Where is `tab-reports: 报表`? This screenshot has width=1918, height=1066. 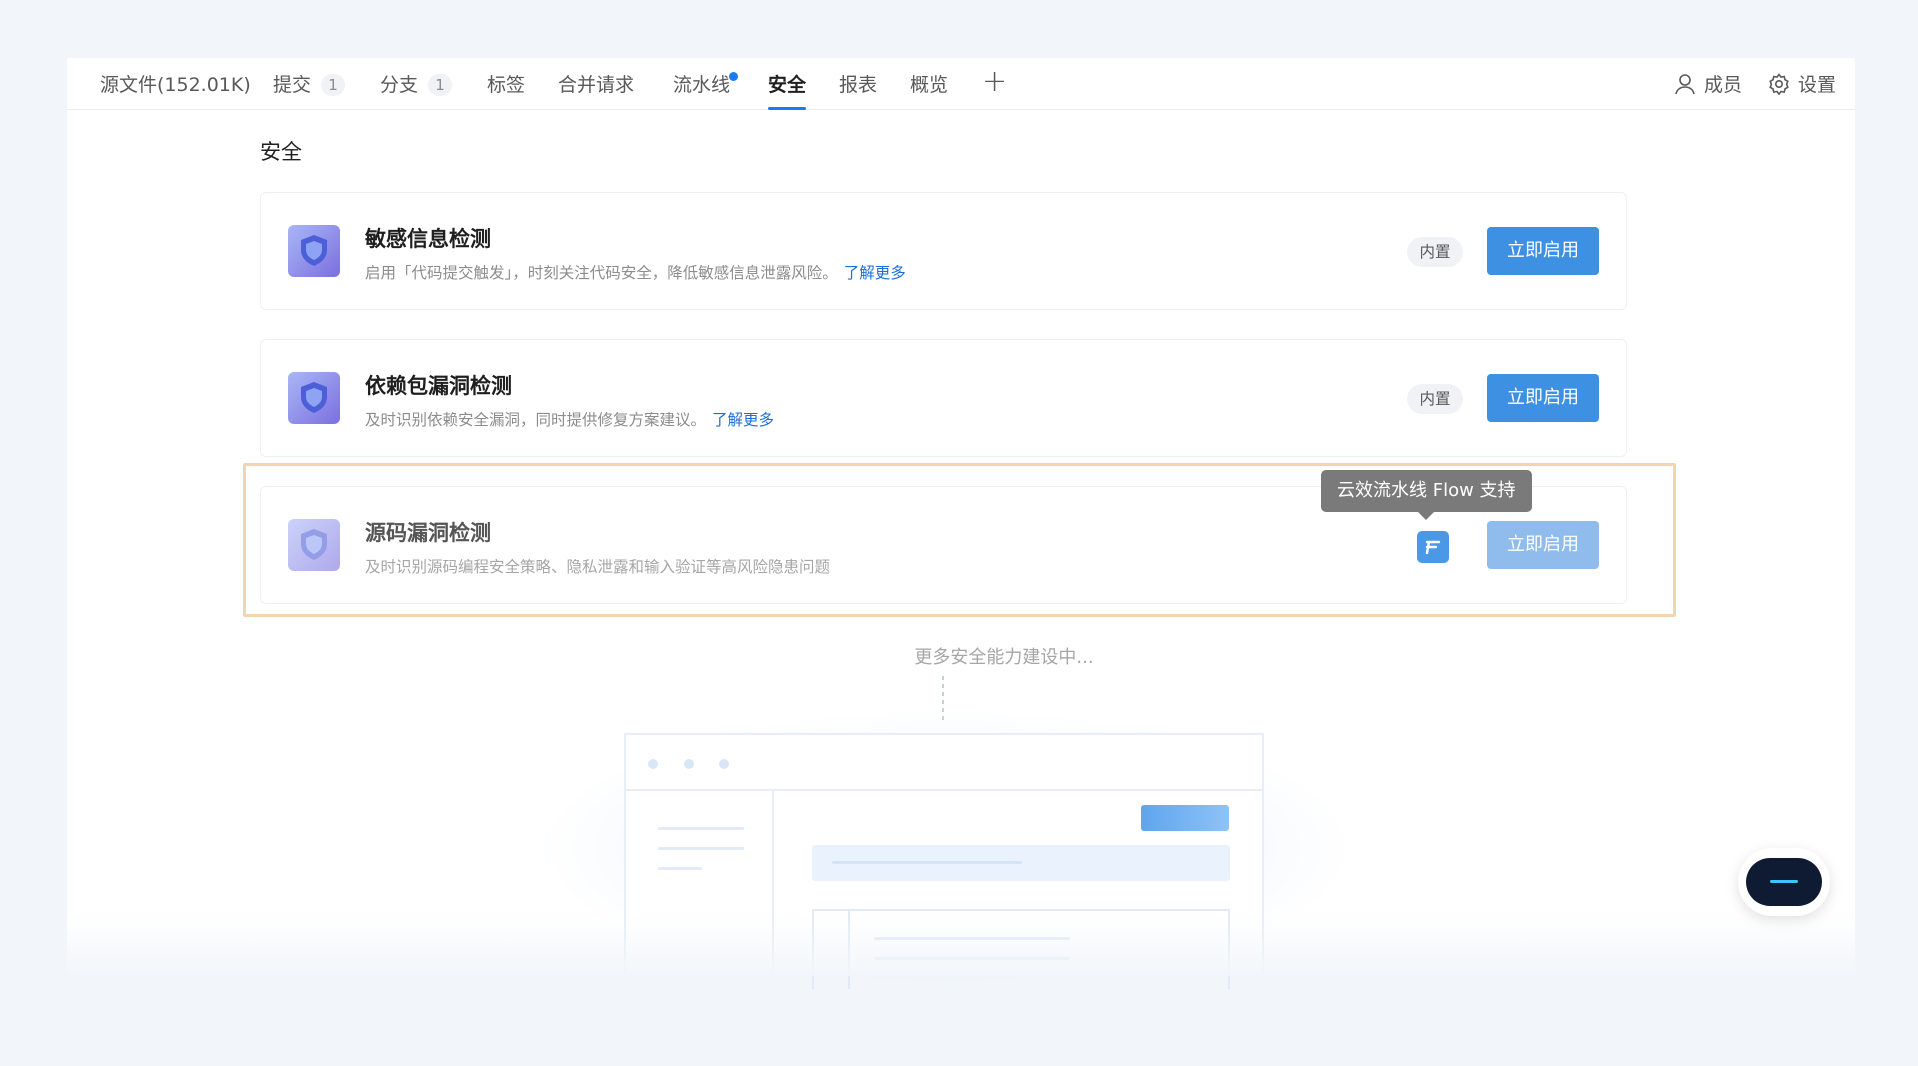 tab-reports: 报表 is located at coordinates (858, 90).